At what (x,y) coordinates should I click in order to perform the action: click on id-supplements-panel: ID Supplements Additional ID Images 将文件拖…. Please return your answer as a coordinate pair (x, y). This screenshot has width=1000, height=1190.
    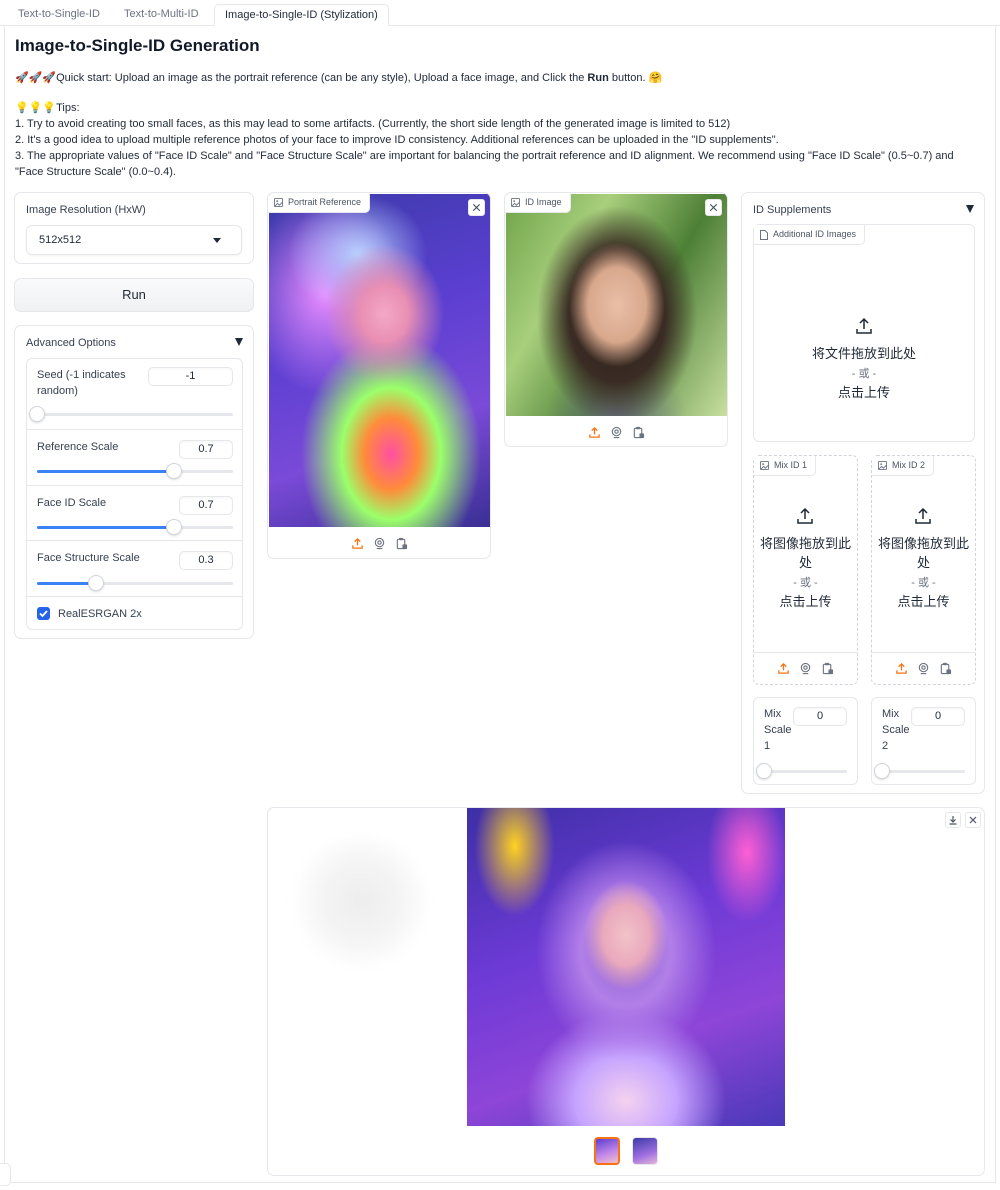
    Looking at the image, I should click on (863, 493).